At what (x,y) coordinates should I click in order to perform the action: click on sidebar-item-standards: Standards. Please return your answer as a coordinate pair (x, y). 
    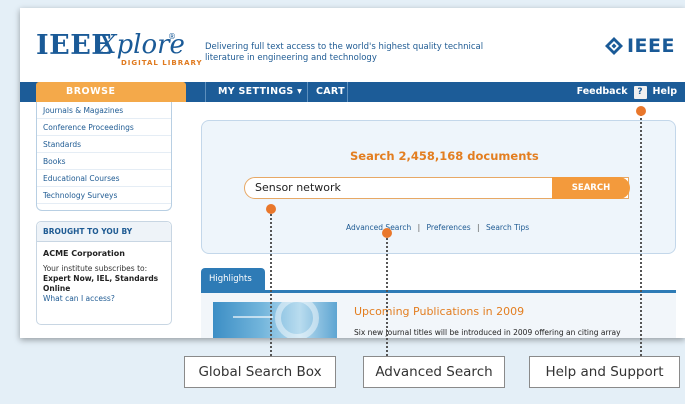
    Looking at the image, I should click on (104, 144).